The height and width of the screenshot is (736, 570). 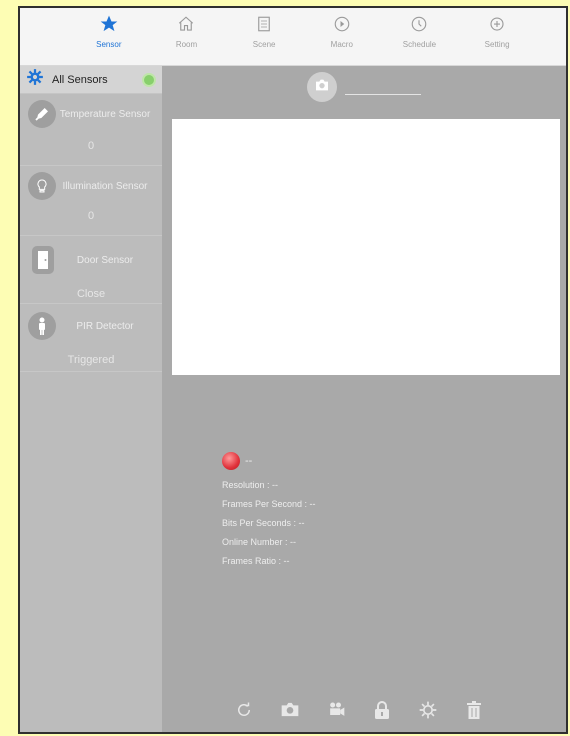 I want to click on tab-schedule: Schedule, so click(x=419, y=31).